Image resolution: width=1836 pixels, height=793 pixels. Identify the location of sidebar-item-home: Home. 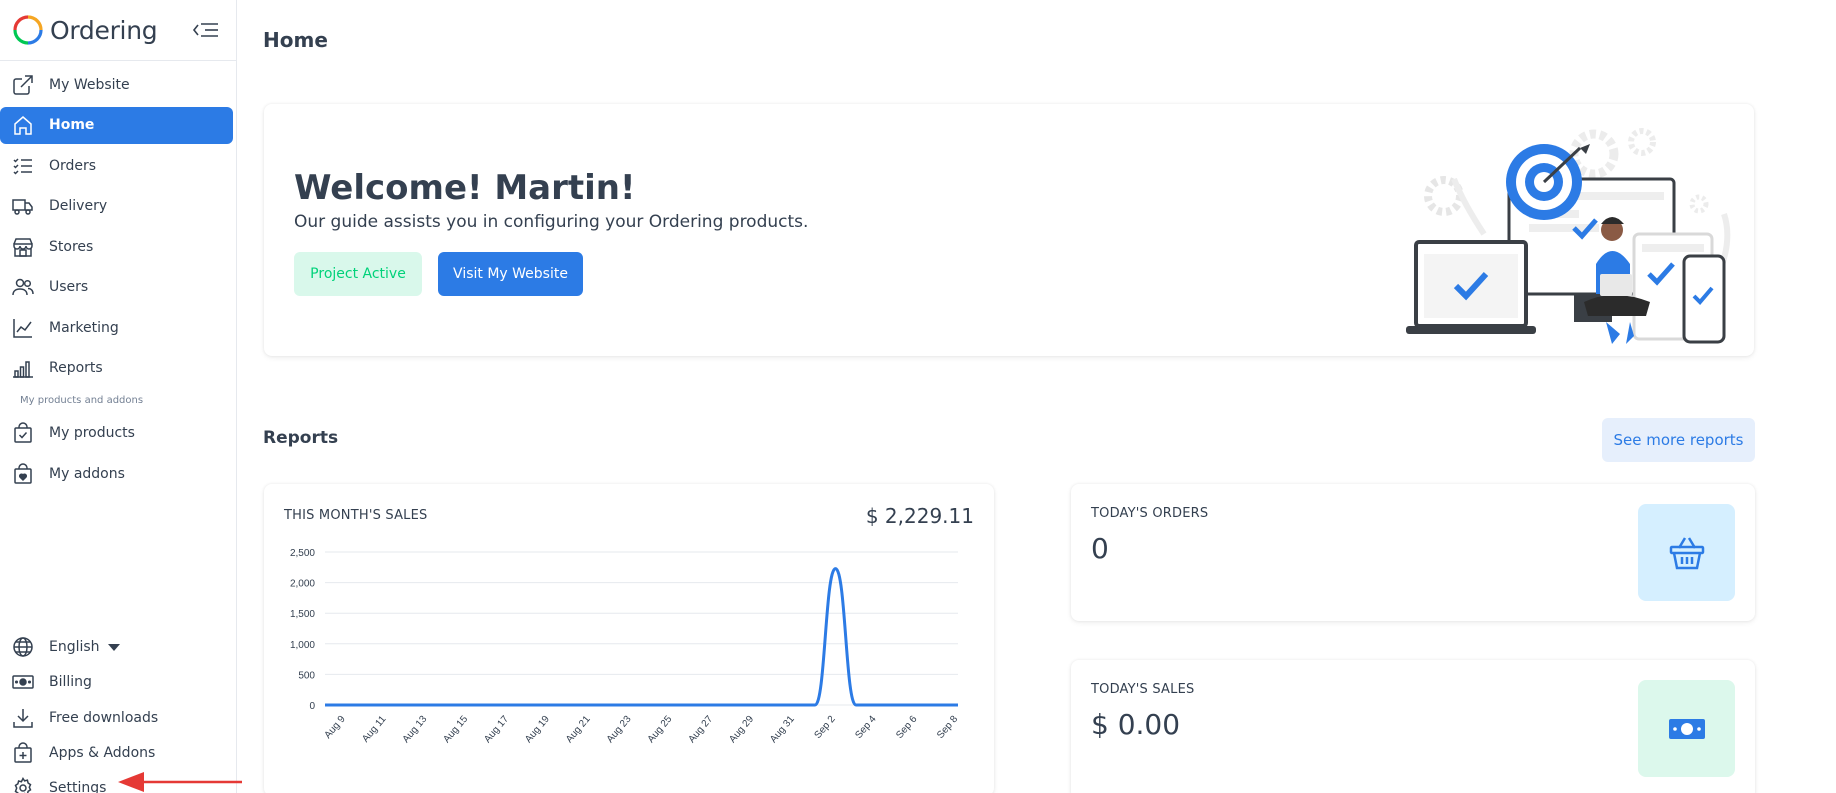
(116, 125).